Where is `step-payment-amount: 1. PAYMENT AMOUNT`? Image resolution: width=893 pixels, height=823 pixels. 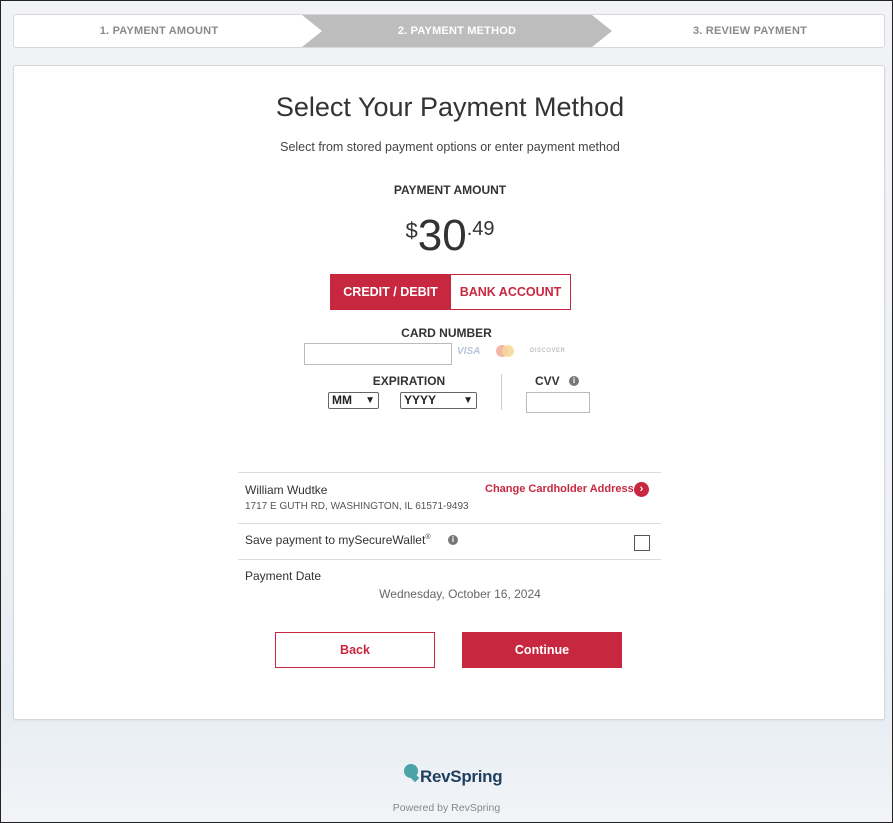 step-payment-amount: 1. PAYMENT AMOUNT is located at coordinates (159, 31).